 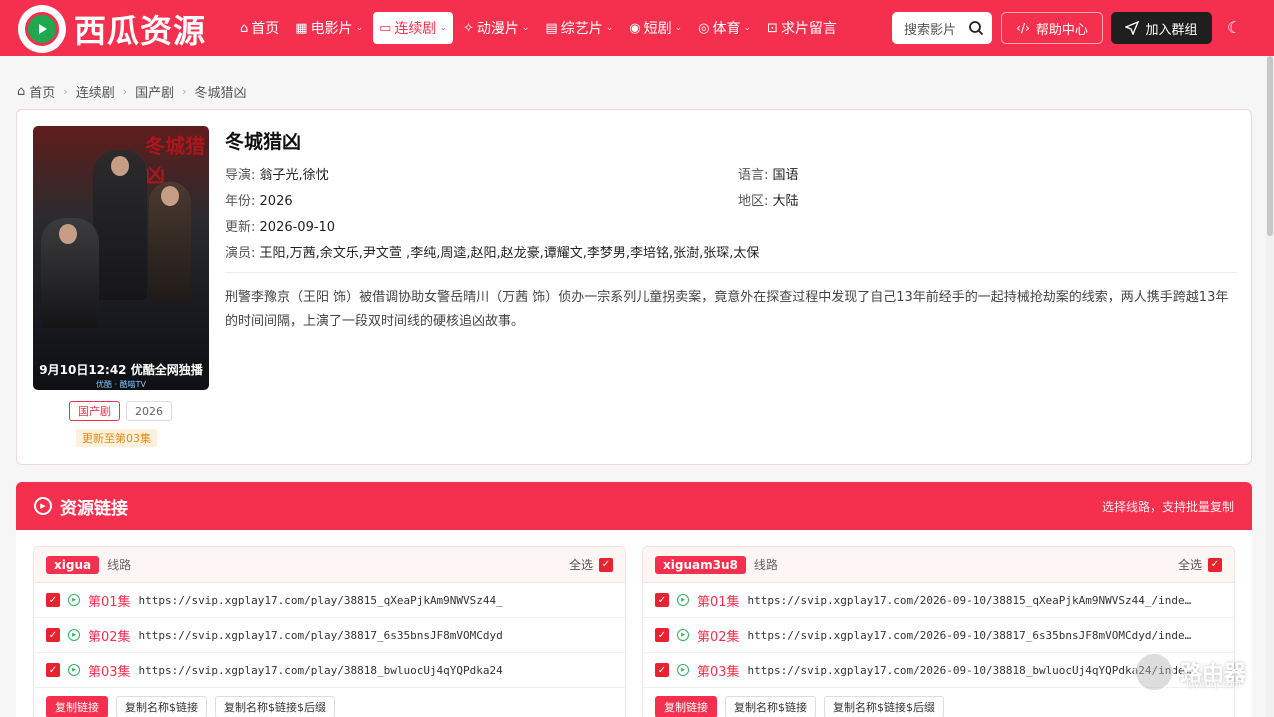 What do you see at coordinates (43, 506) in the screenshot?
I see `play-circle-icon: ▶` at bounding box center [43, 506].